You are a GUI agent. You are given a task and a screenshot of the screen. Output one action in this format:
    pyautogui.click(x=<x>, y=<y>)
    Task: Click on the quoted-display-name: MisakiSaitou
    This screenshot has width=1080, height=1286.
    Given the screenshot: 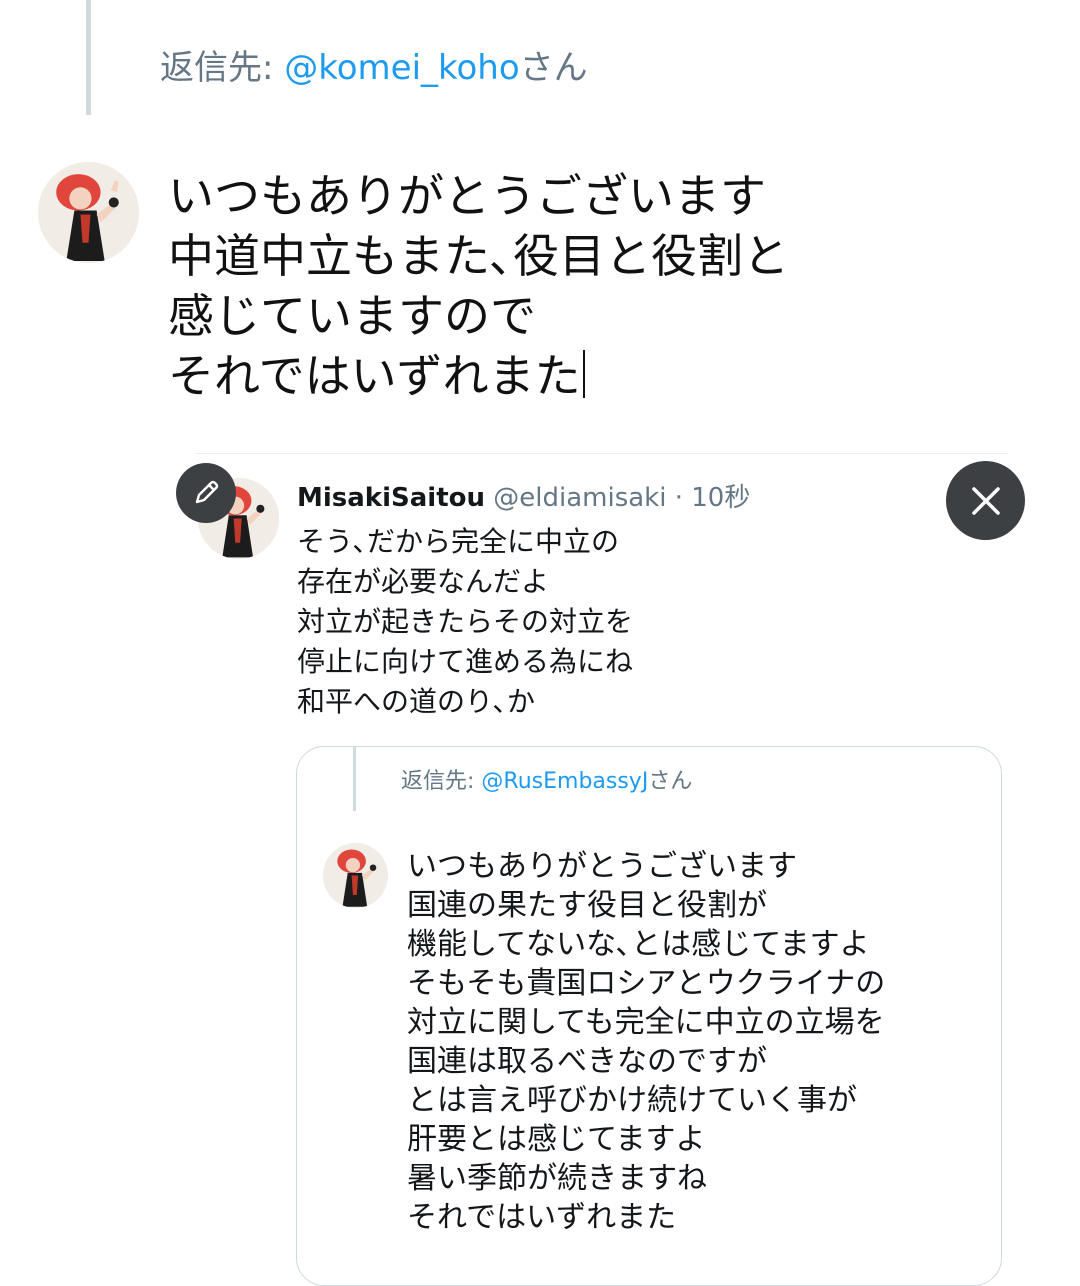 What is the action you would take?
    pyautogui.click(x=391, y=498)
    